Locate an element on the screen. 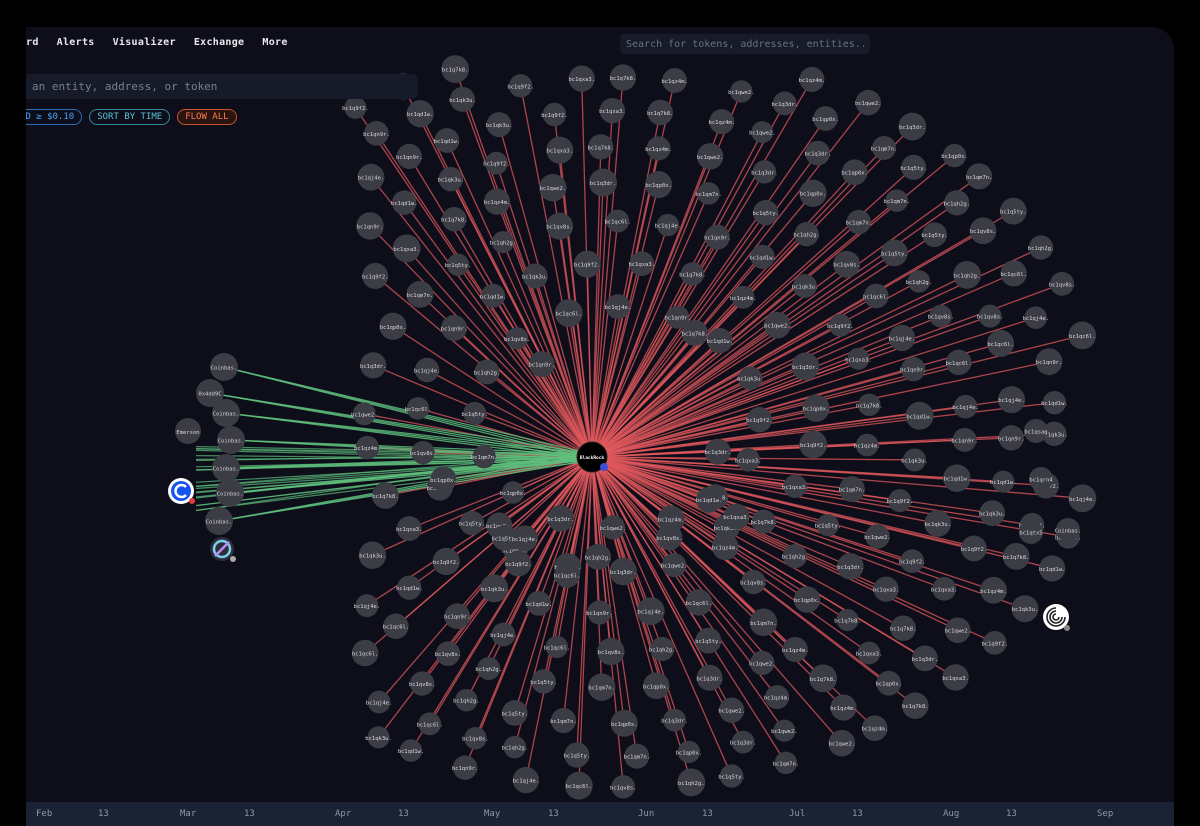 Image resolution: width=1200 pixels, height=826 pixels. address-node: bc1qtx5 is located at coordinates (1031, 532).